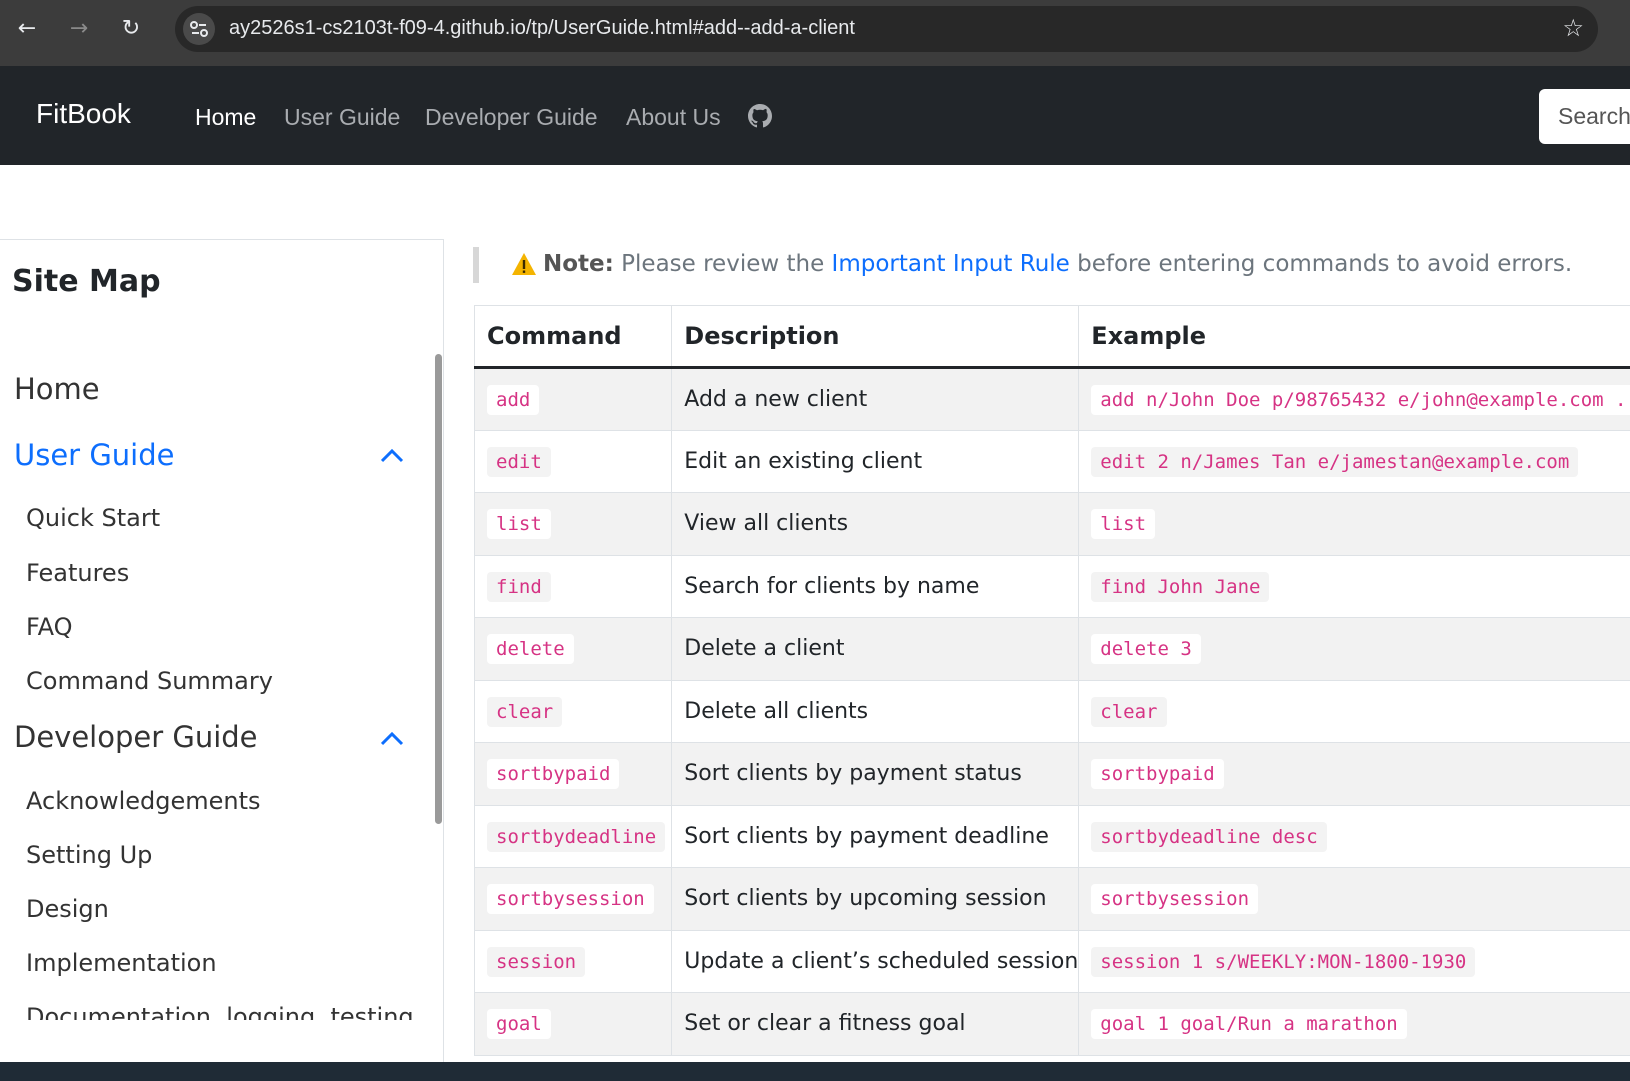 The image size is (1630, 1081). What do you see at coordinates (1123, 524) in the screenshot?
I see `example-code: list` at bounding box center [1123, 524].